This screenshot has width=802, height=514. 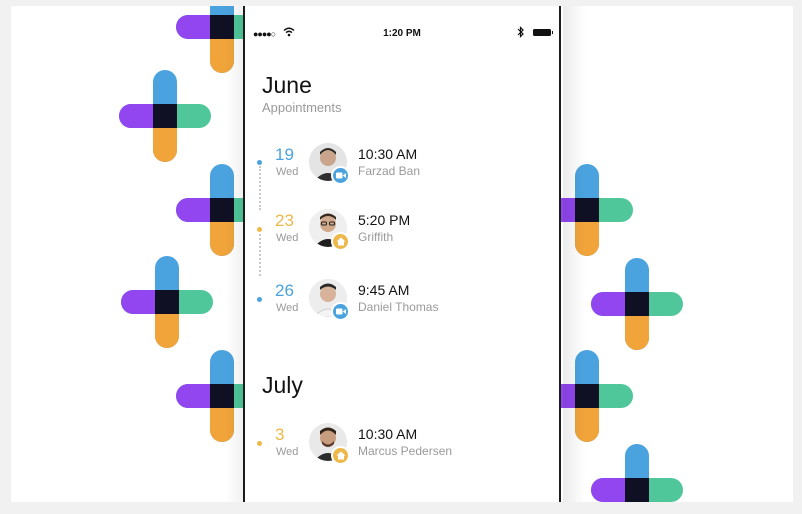 What do you see at coordinates (284, 290) in the screenshot?
I see `appointment-day: 26` at bounding box center [284, 290].